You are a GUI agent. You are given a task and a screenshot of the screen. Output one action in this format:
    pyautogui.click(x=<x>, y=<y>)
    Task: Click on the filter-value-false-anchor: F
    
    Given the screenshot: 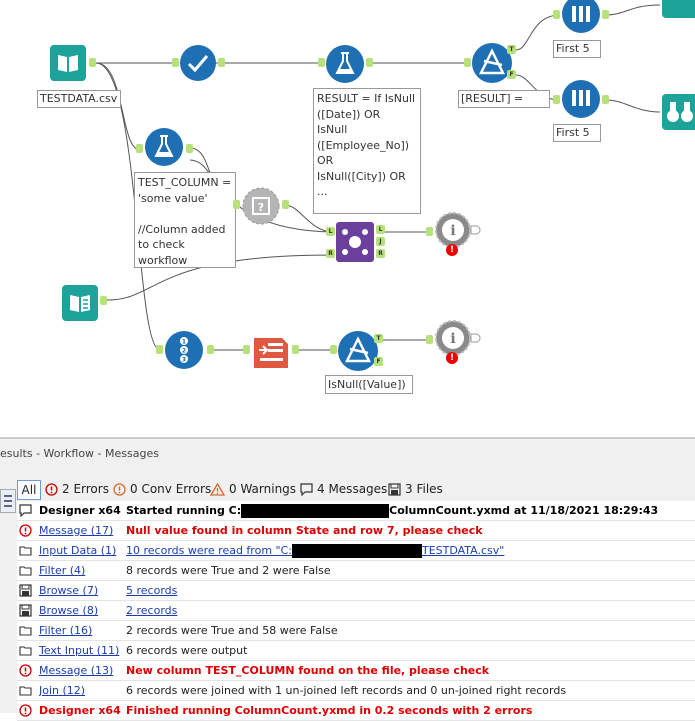 What is the action you would take?
    pyautogui.click(x=378, y=361)
    